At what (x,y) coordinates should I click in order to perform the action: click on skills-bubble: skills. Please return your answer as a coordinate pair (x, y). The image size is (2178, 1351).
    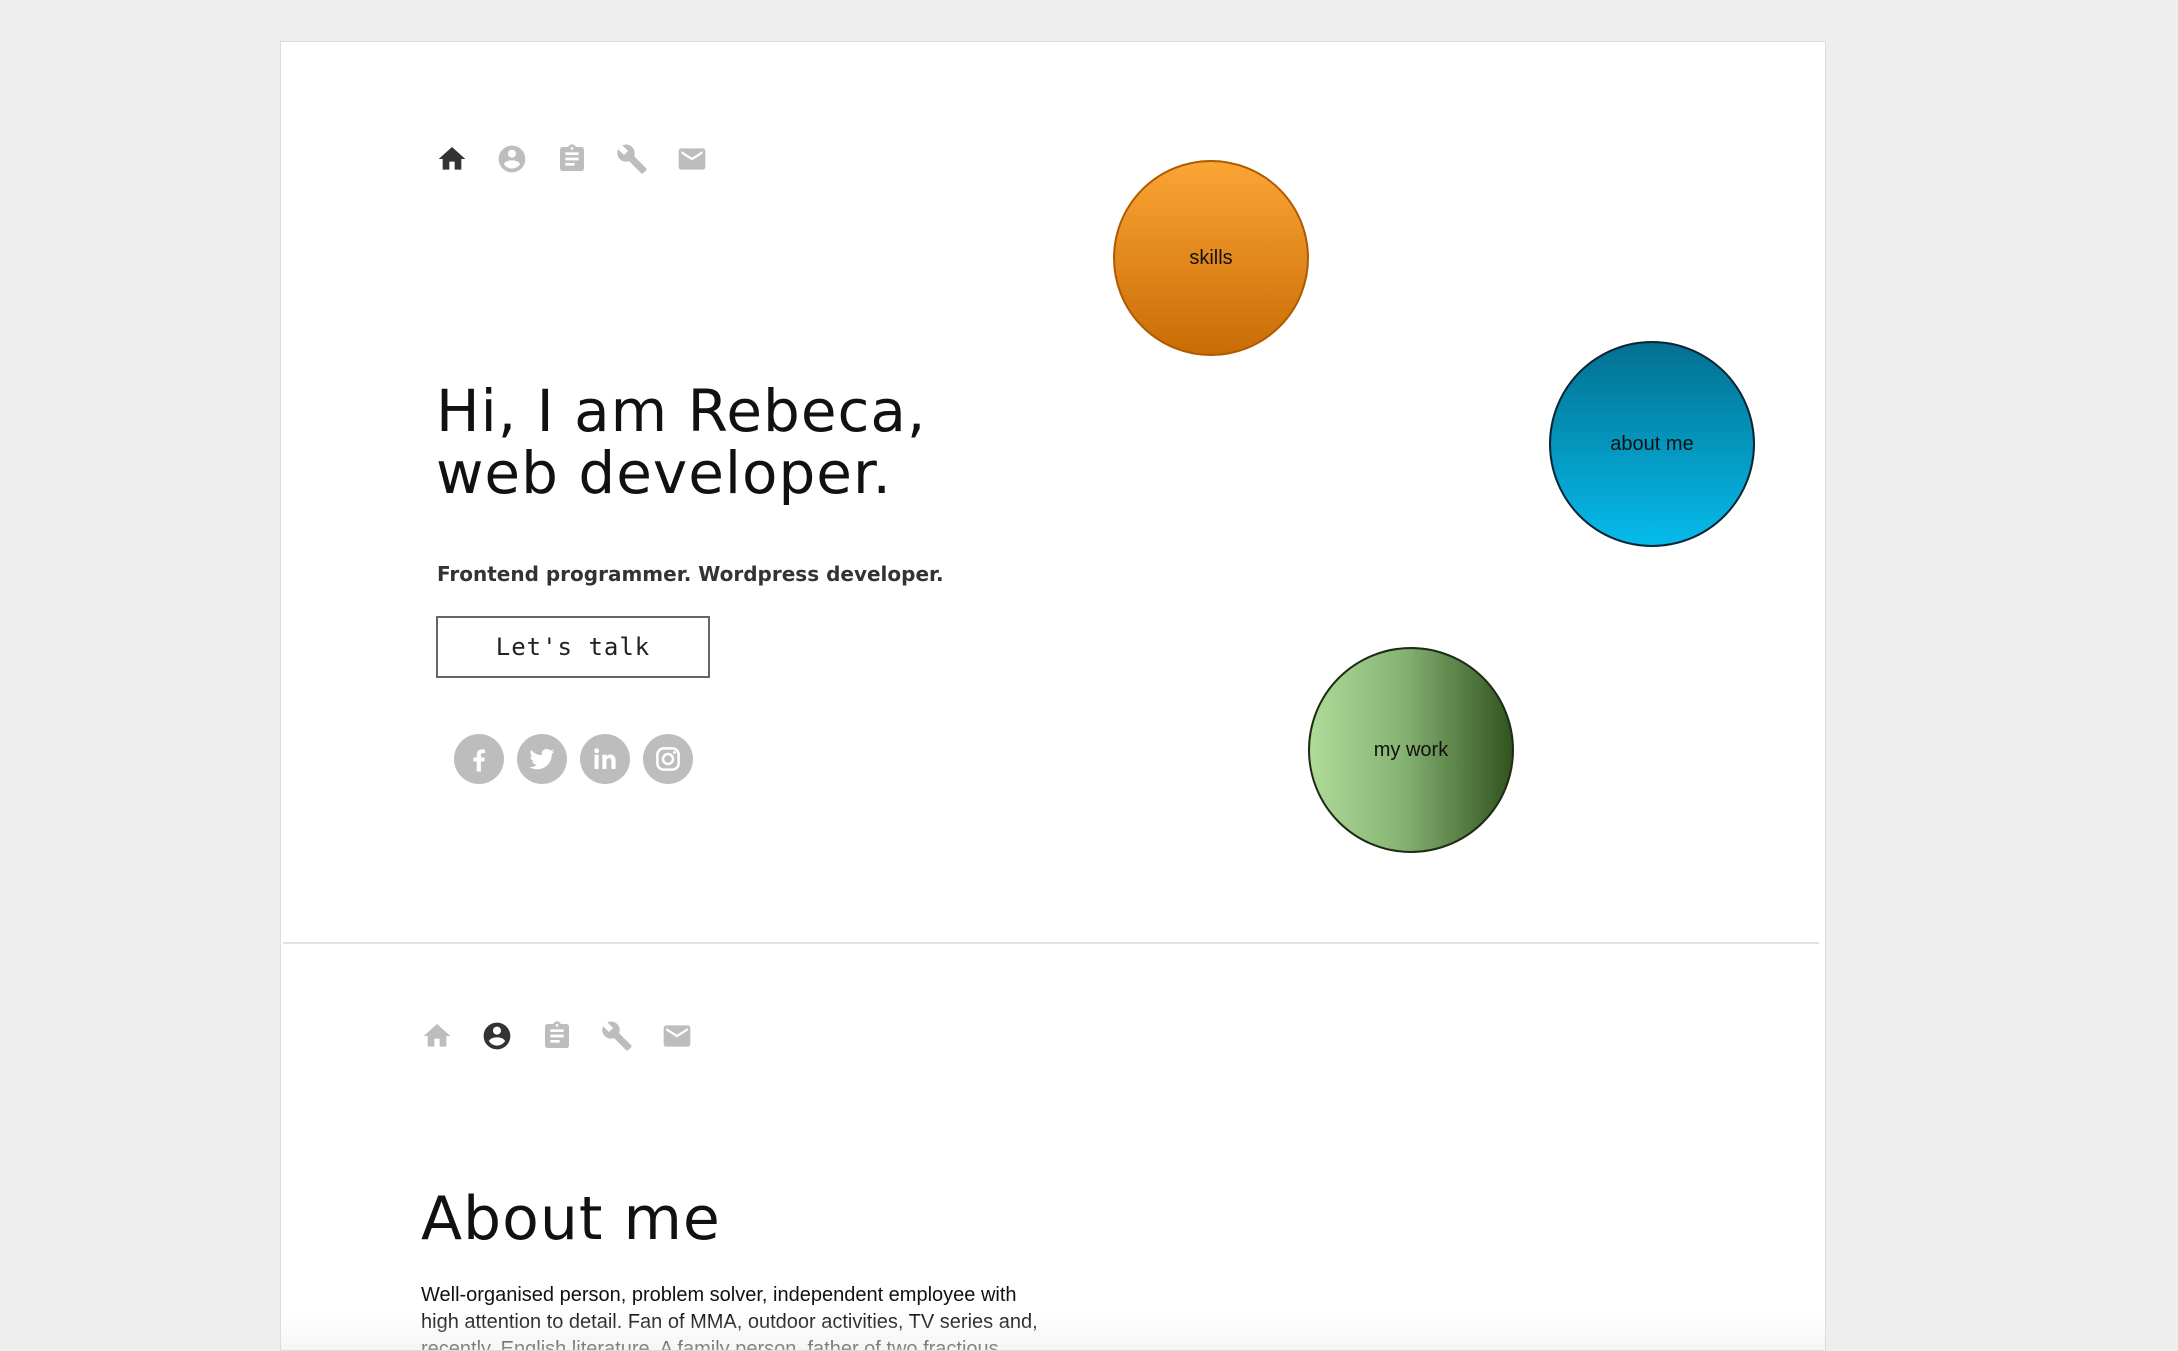
    Looking at the image, I should click on (1211, 258).